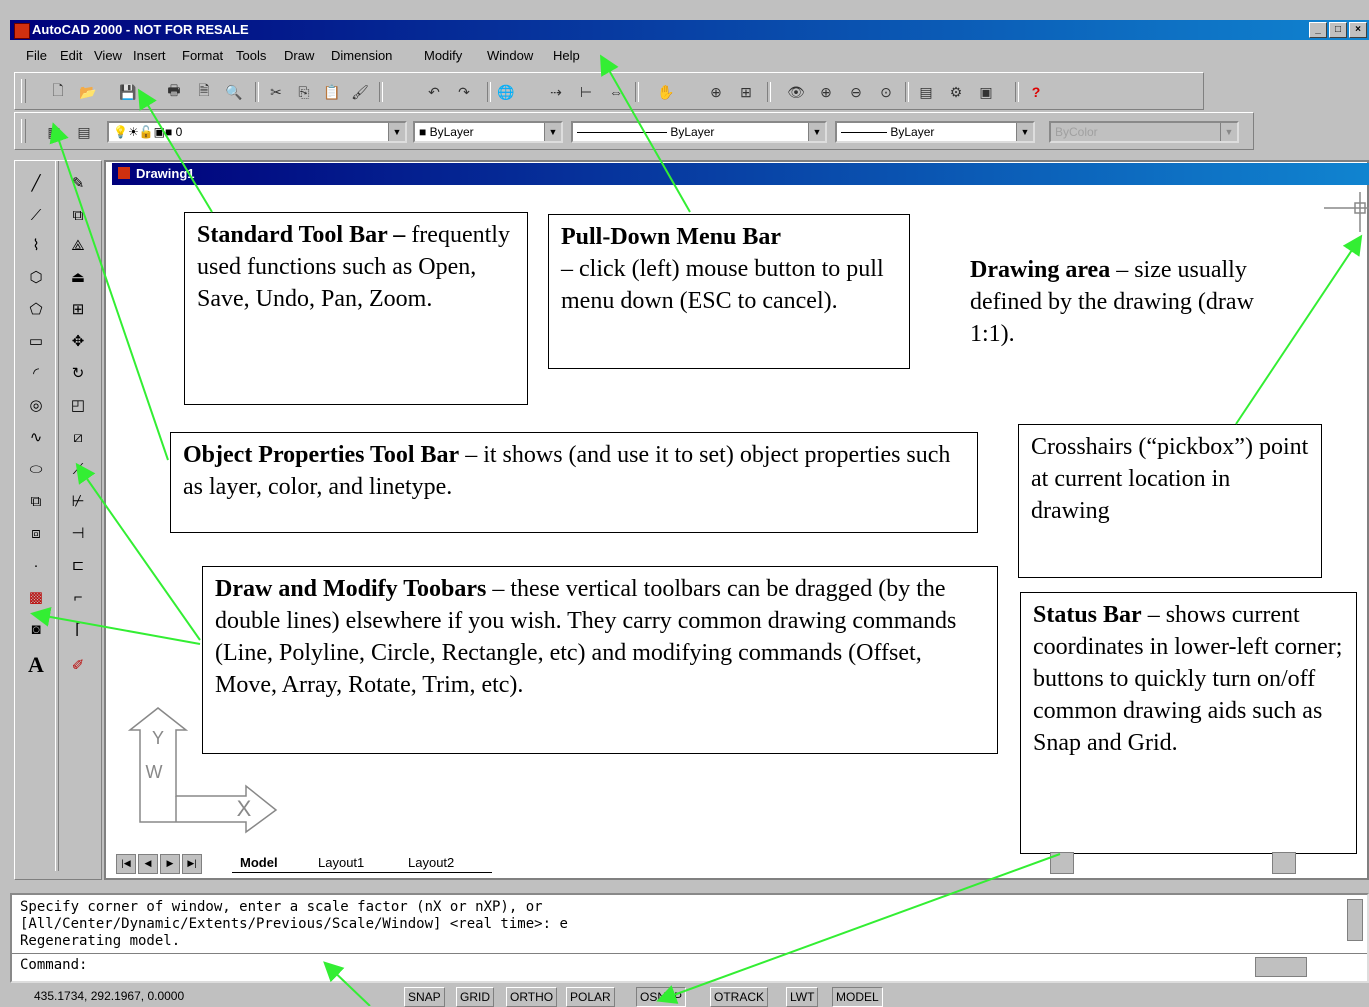 This screenshot has width=1369, height=1007. I want to click on layer-dropdown: 💡☀🔓▣■ 0 ▼, so click(257, 132).